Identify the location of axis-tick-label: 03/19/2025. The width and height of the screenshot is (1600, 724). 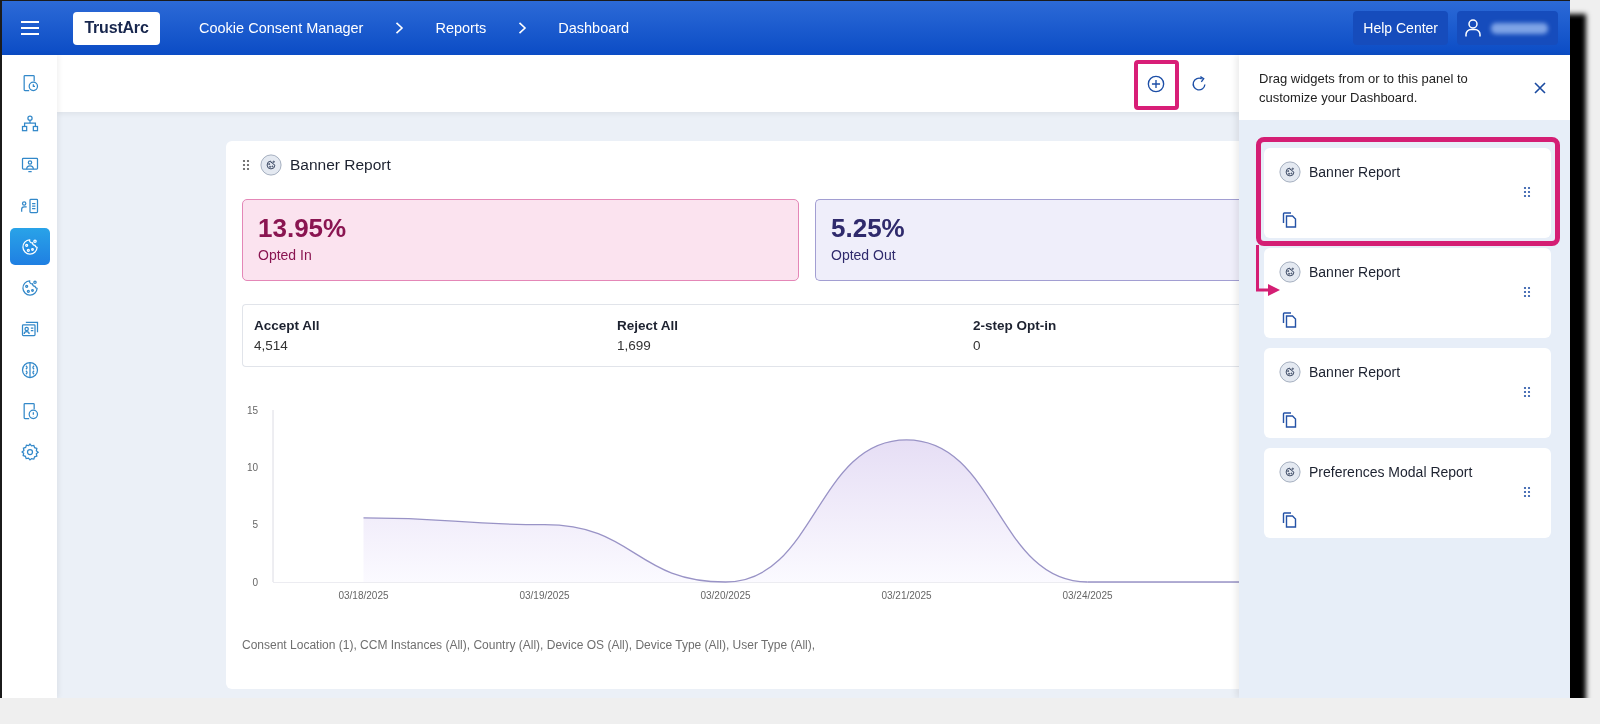
(544, 595).